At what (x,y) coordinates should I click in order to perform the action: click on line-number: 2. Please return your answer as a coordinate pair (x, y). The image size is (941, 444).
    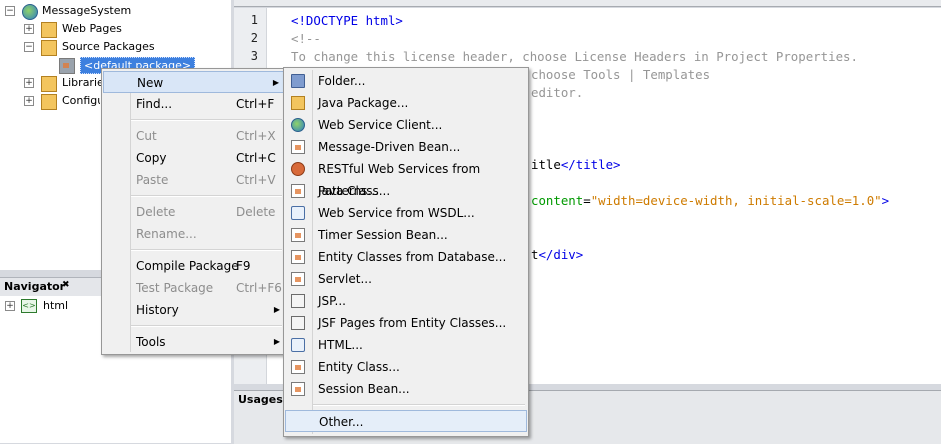
    Looking at the image, I should click on (254, 38).